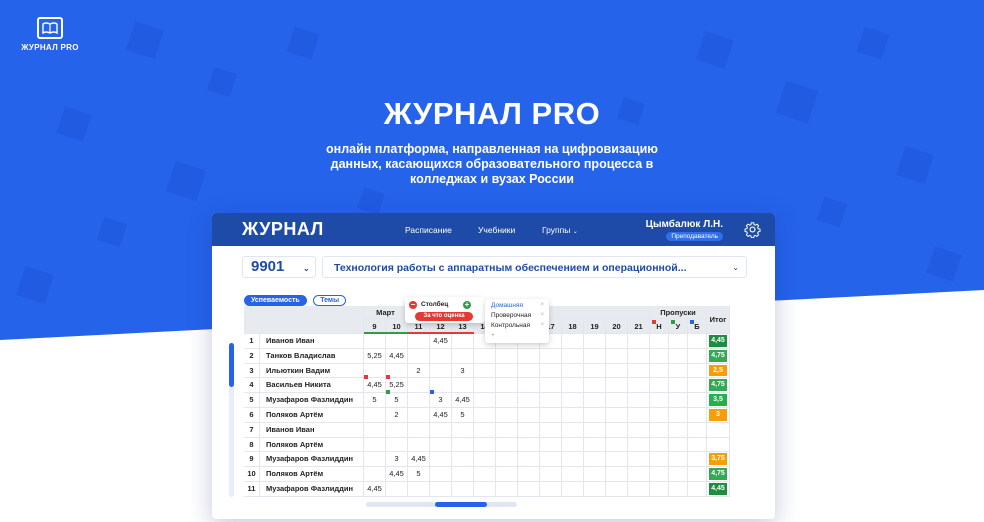 This screenshot has width=984, height=522. I want to click on dropdown-item-homework: Домашняя, so click(507, 305).